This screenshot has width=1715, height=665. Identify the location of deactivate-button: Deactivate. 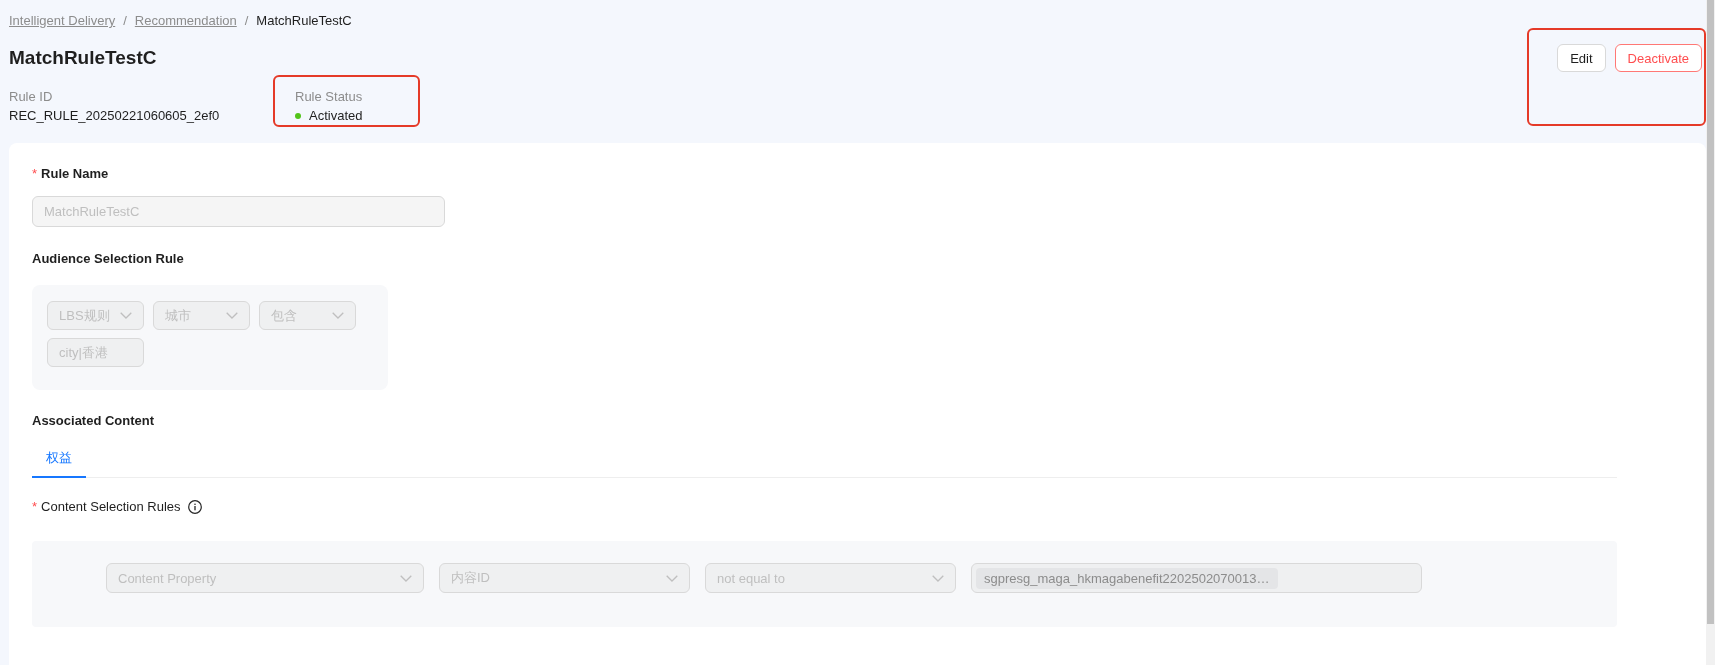
(1658, 58).